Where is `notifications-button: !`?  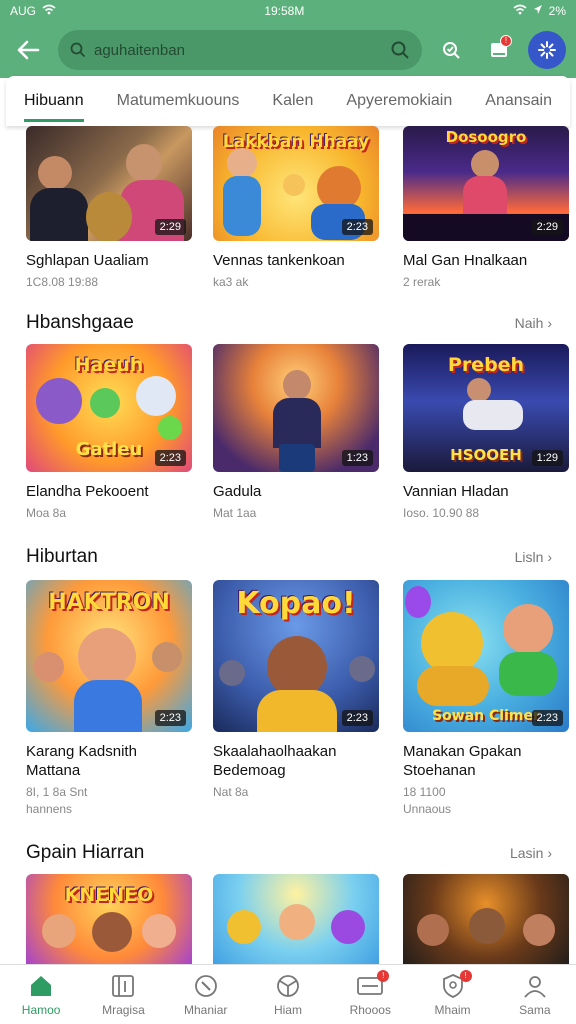 notifications-button: ! is located at coordinates (499, 50).